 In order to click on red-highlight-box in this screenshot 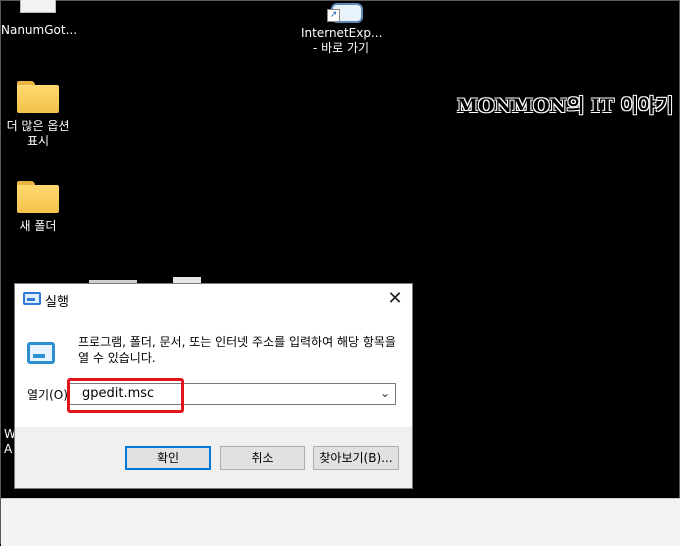, I will do `click(125, 395)`.